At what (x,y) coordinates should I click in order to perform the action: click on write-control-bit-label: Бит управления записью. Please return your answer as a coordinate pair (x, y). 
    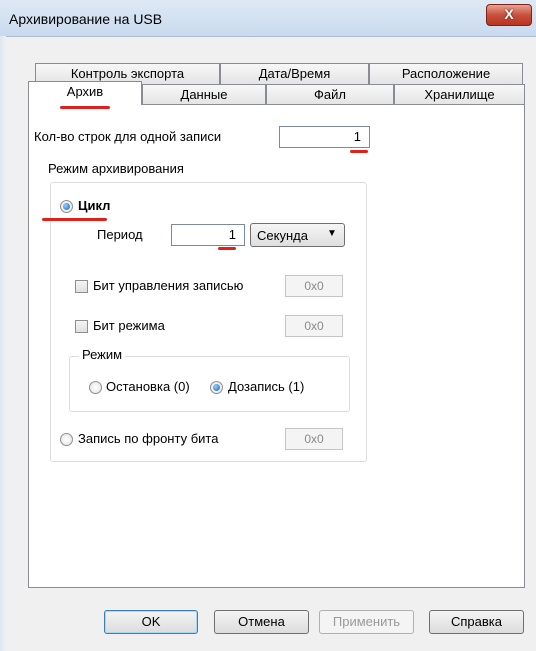
    Looking at the image, I should click on (168, 285).